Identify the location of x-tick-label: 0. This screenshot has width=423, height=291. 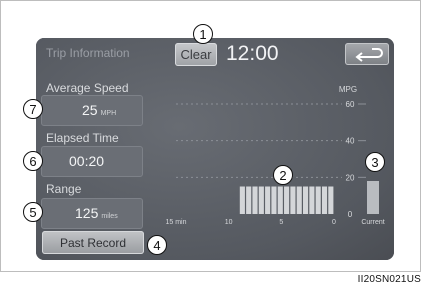
(334, 222).